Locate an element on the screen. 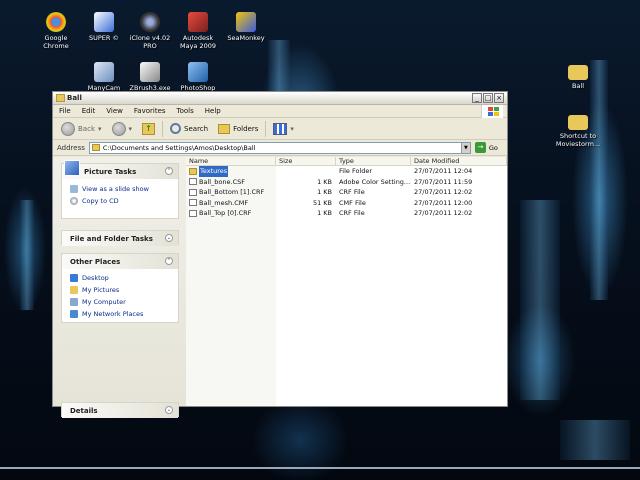 This screenshot has height=480, width=640. folders-label: Folders is located at coordinates (246, 128).